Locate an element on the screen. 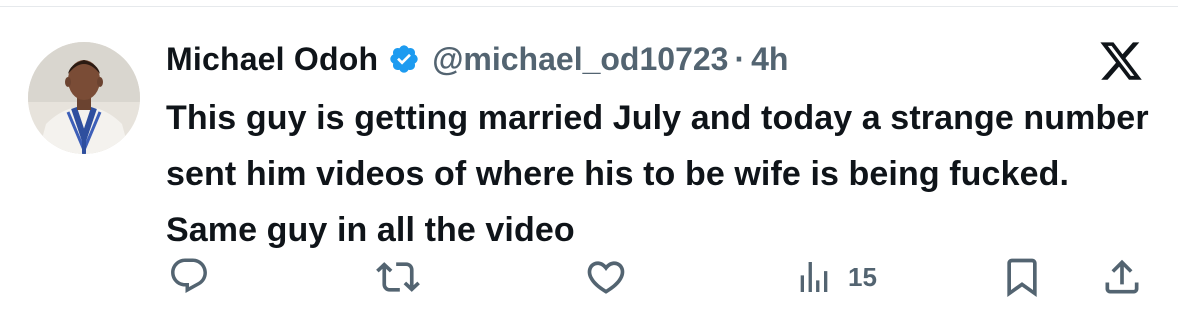 This screenshot has height=322, width=1178. views-chart-icon is located at coordinates (814, 277).